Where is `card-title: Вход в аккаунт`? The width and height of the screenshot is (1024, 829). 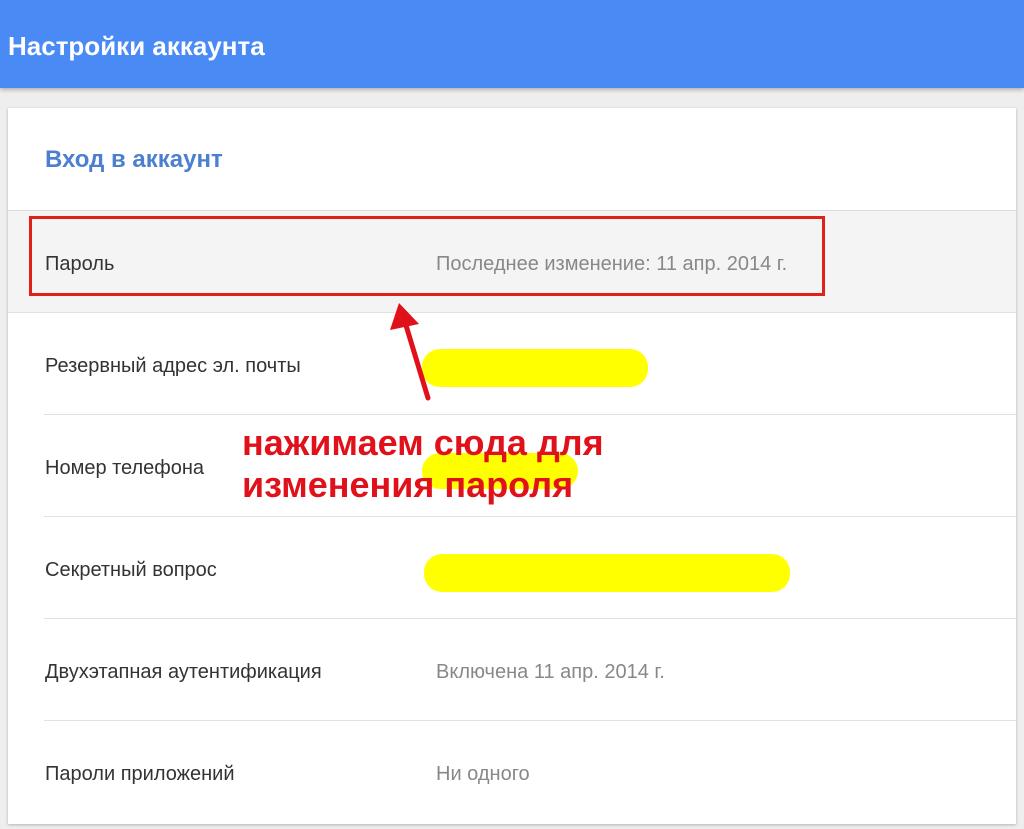 card-title: Вход в аккаунт is located at coordinates (134, 159).